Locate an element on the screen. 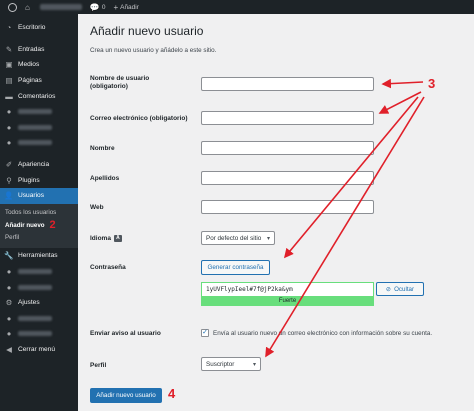 The width and height of the screenshot is (474, 411). language-select: Por defecto del sitio ▾ is located at coordinates (238, 238).